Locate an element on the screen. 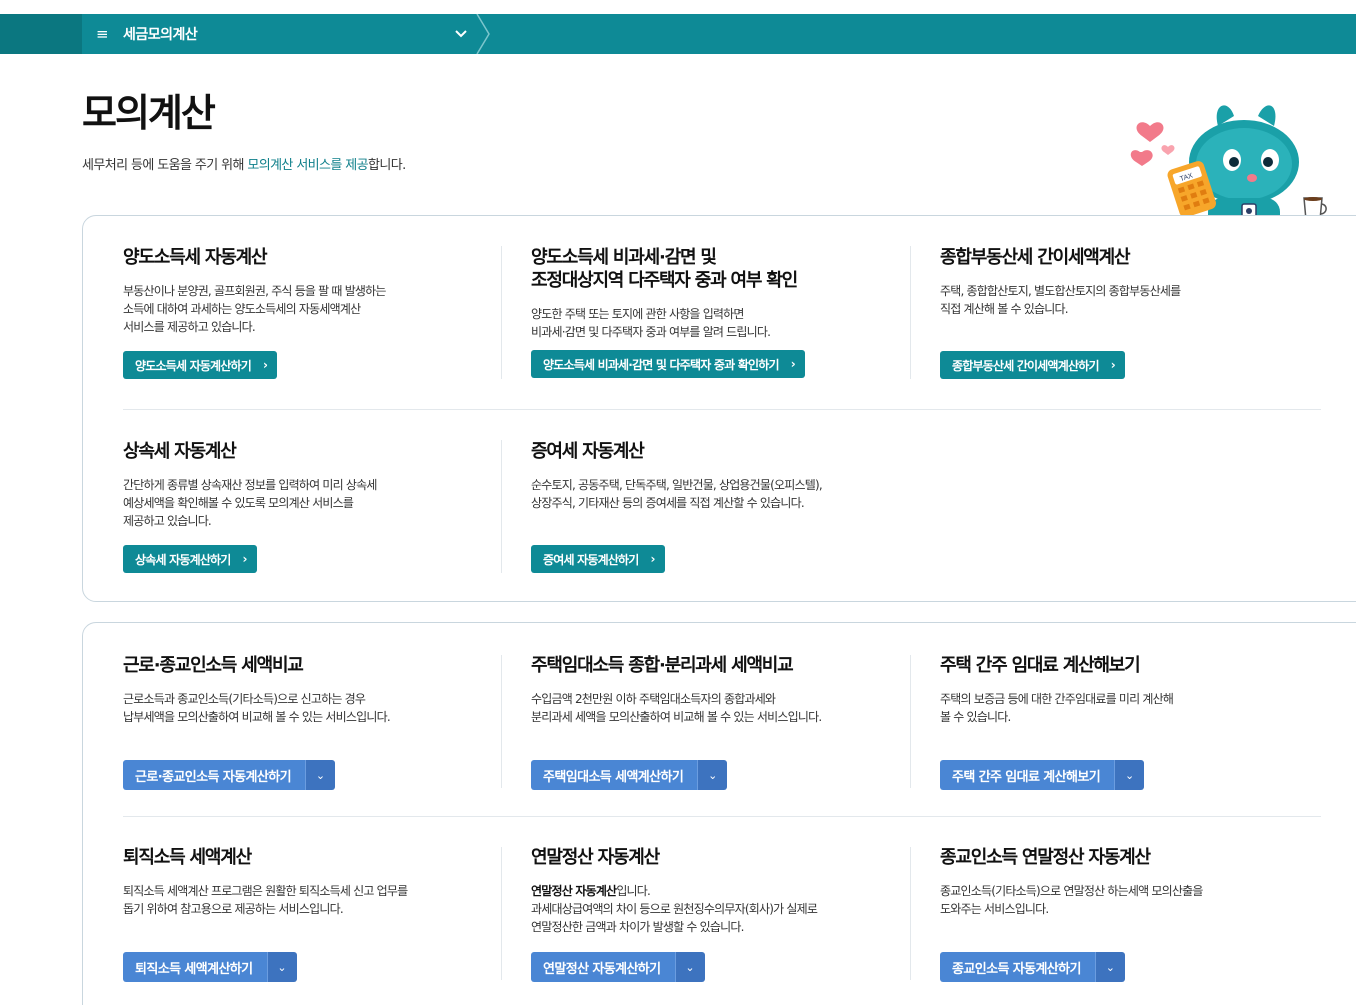 The image size is (1356, 1005). card-title: 양도소득세 자동계산 is located at coordinates (195, 257).